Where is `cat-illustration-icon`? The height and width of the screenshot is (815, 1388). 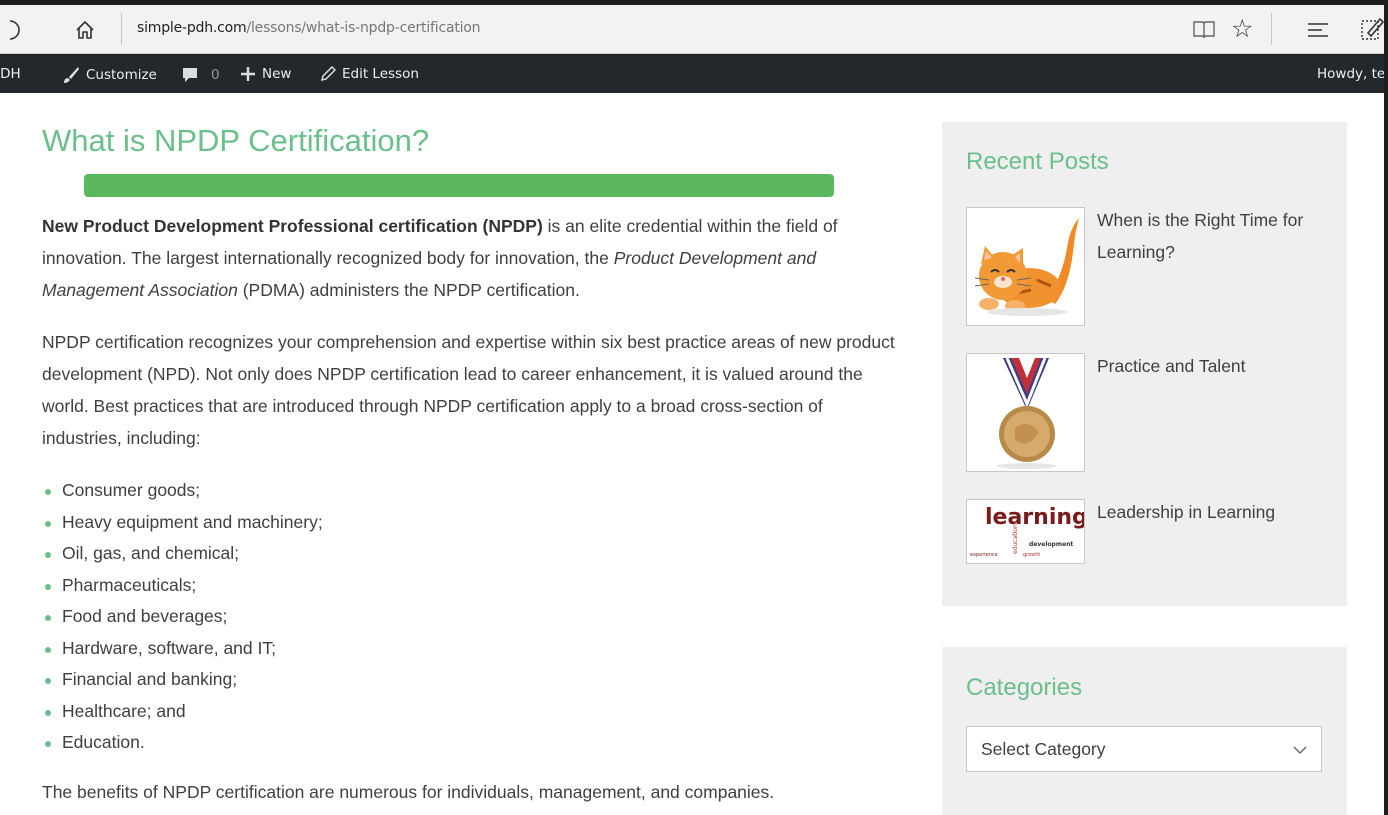 cat-illustration-icon is located at coordinates (1026, 267).